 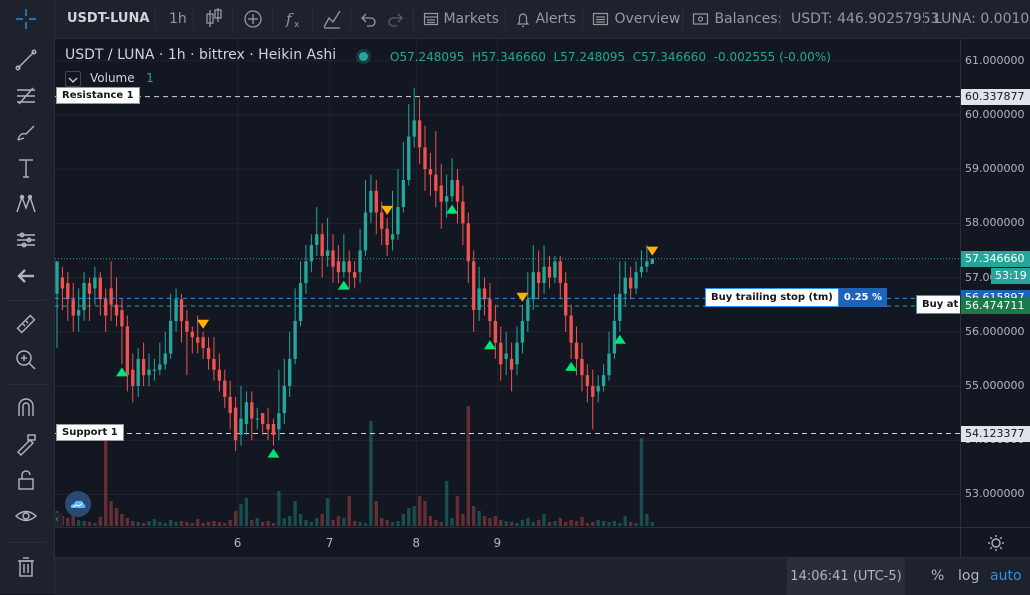 What do you see at coordinates (329, 543) in the screenshot?
I see `time-tick-label: 7` at bounding box center [329, 543].